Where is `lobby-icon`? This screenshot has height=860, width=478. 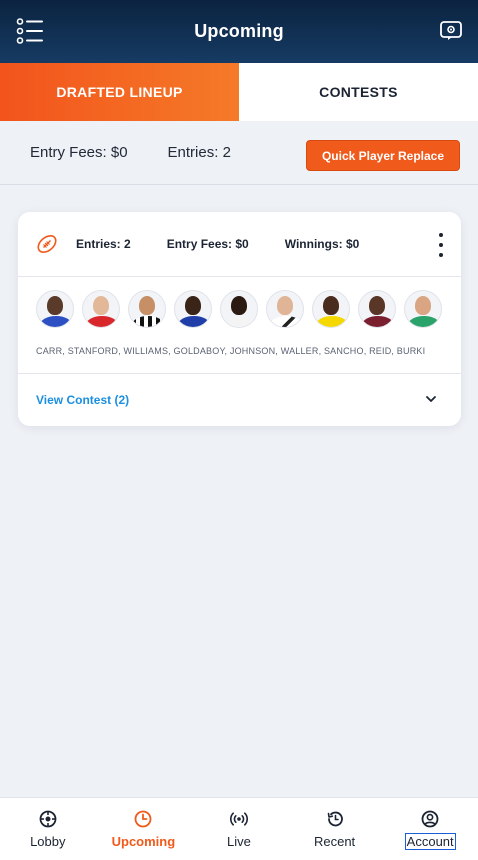
lobby-icon is located at coordinates (48, 818).